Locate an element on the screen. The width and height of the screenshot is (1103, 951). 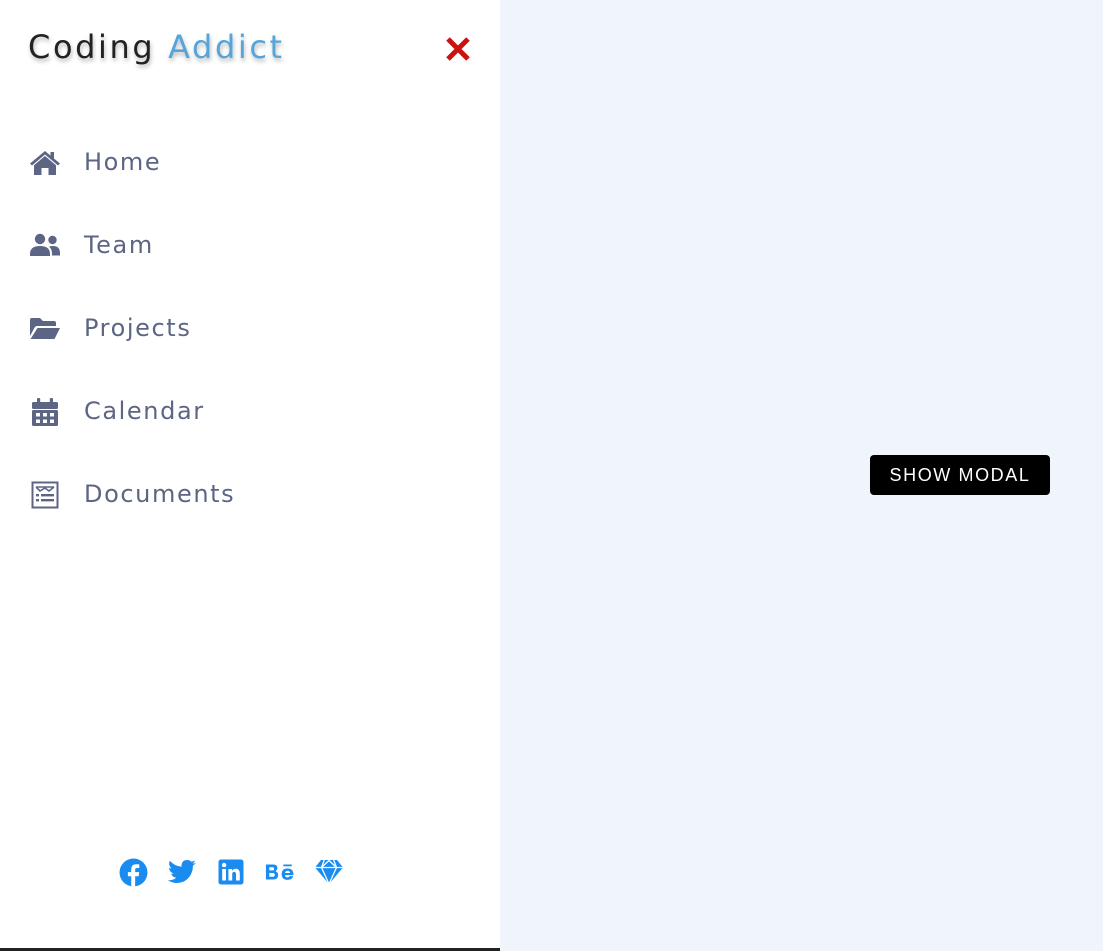
sidebar-item-label: Documents is located at coordinates (160, 494).